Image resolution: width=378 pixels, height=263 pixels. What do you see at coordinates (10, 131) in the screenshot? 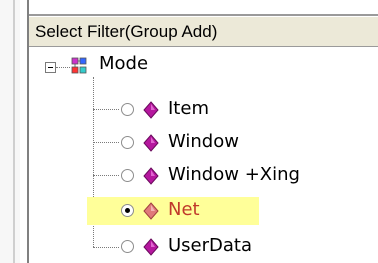
I see `left-gutter` at bounding box center [10, 131].